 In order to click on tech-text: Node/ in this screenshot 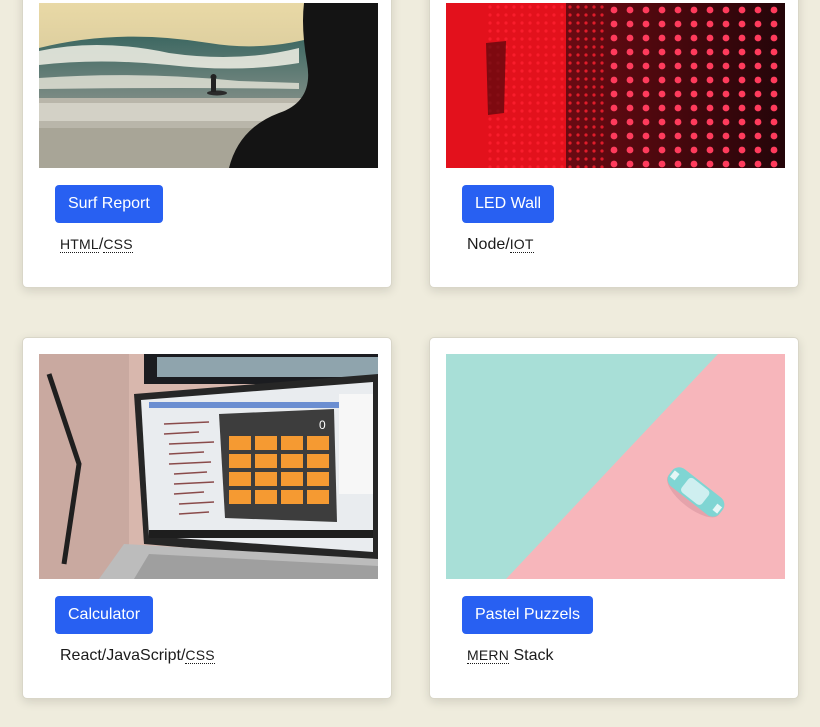, I will do `click(488, 244)`.